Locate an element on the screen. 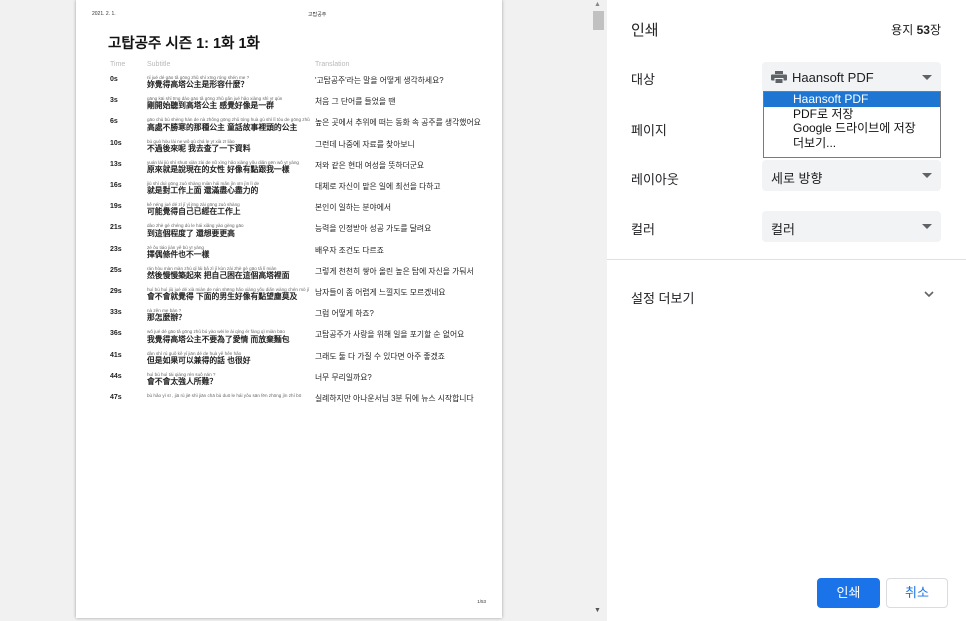 Image resolution: width=966 pixels, height=621 pixels. row-time: 21s is located at coordinates (116, 228).